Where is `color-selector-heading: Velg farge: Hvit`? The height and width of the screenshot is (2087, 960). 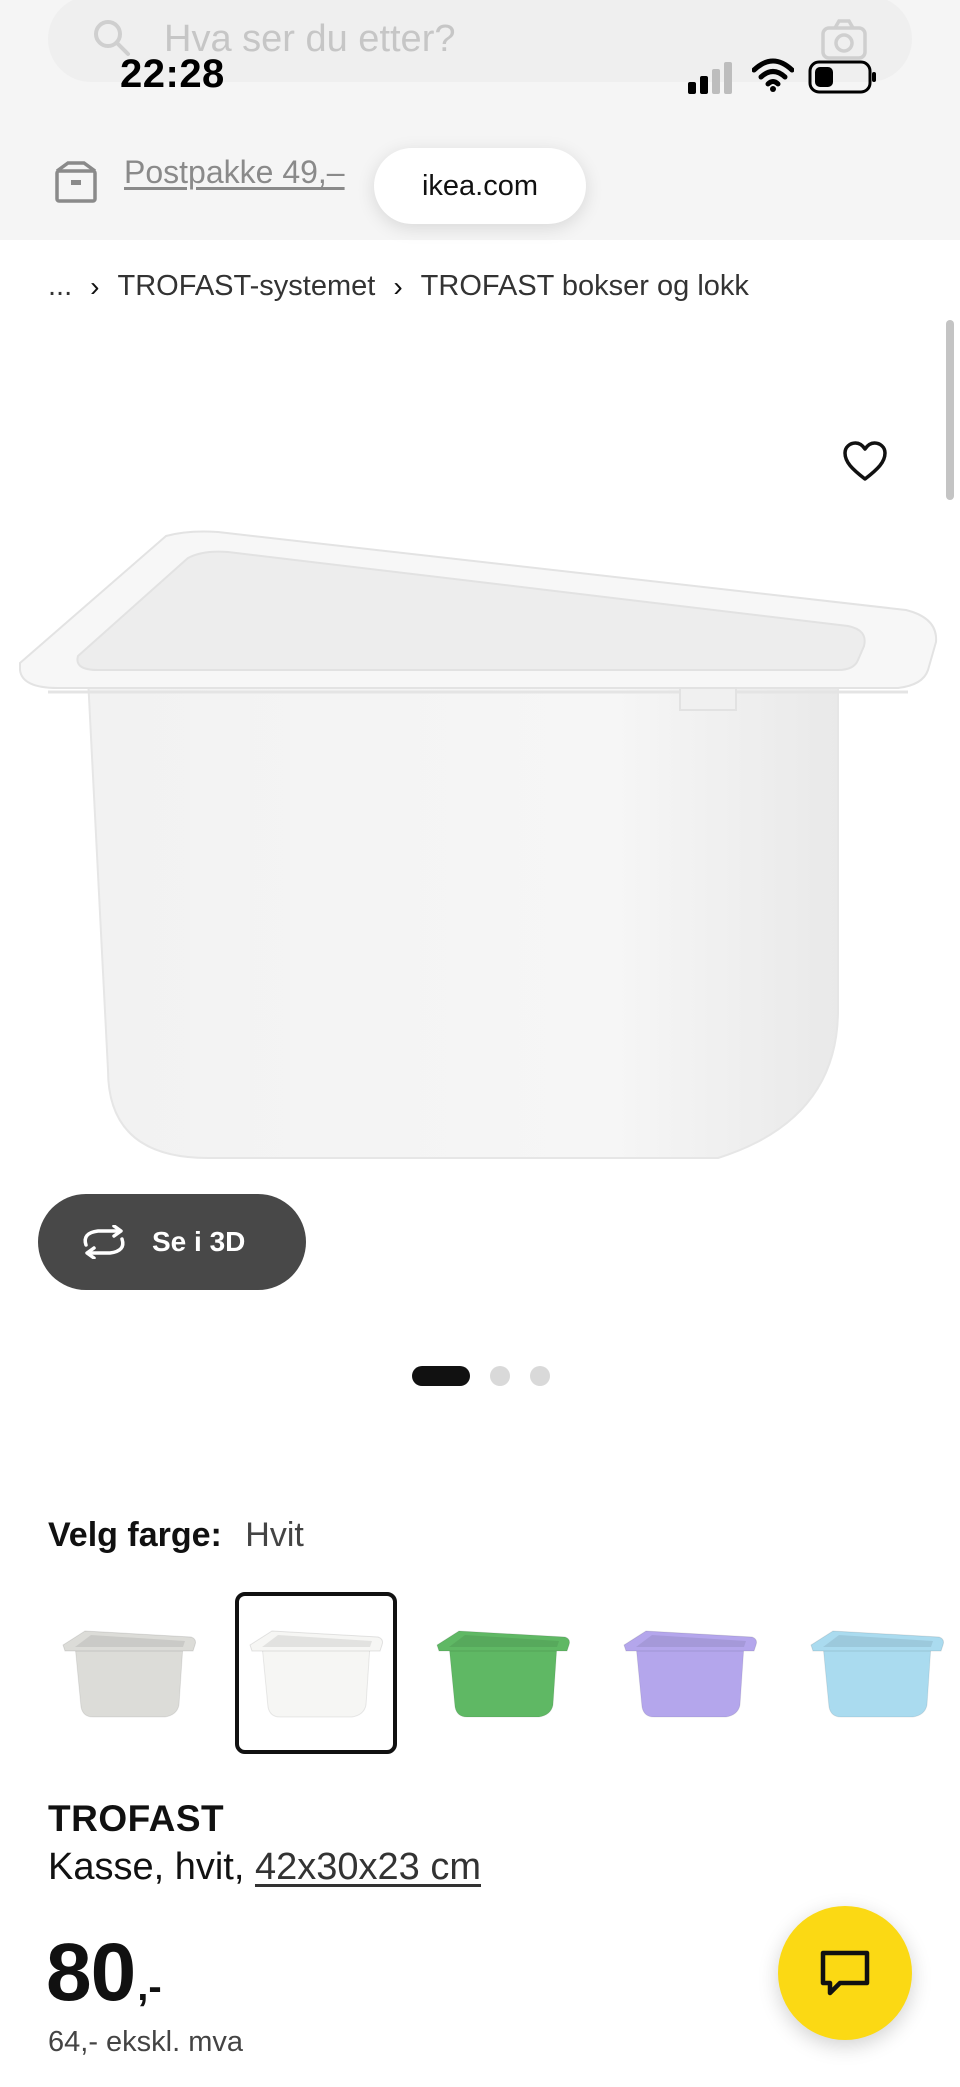
color-selector-heading: Velg farge: Hvit is located at coordinates (176, 1535).